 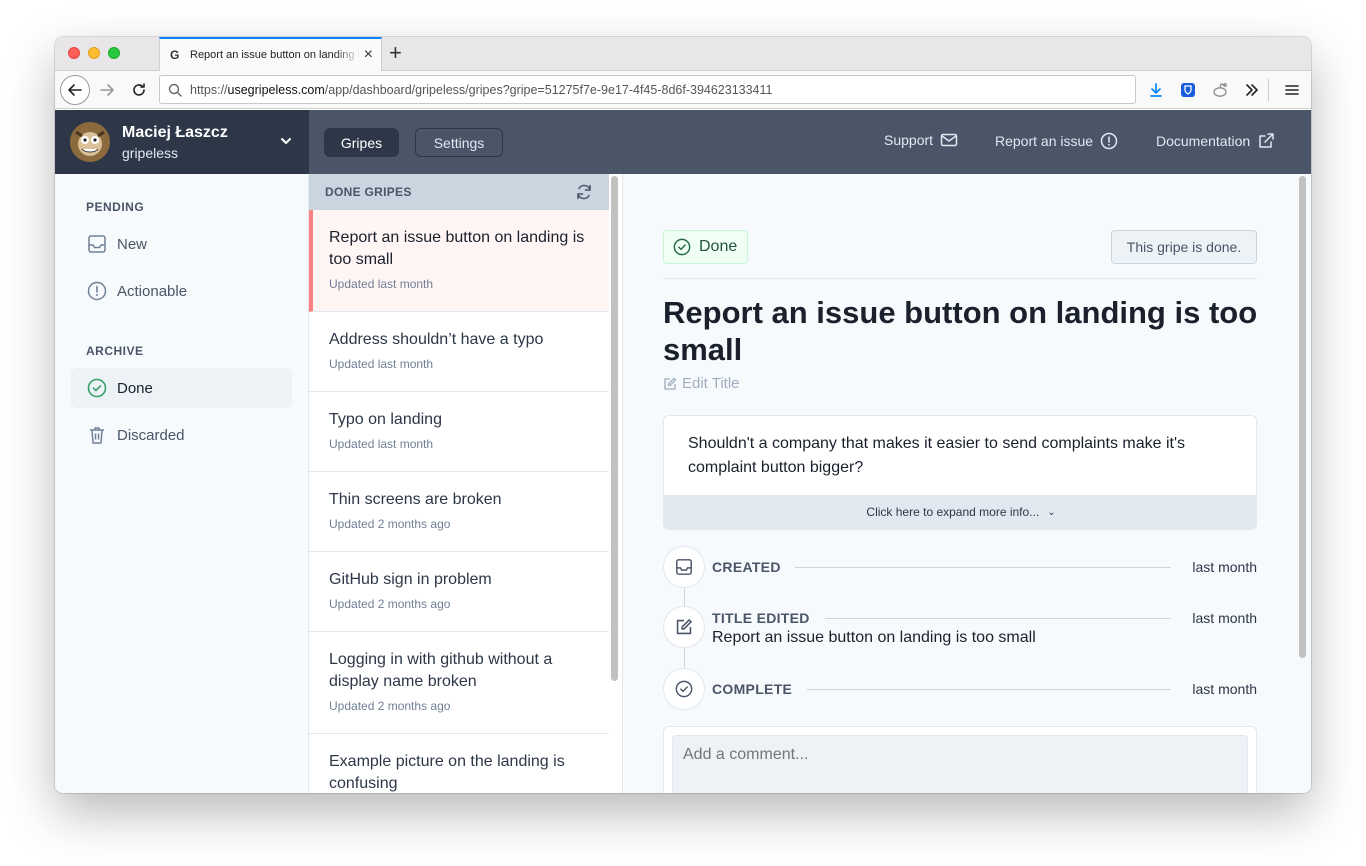 What do you see at coordinates (175, 90) in the screenshot?
I see `search-icon` at bounding box center [175, 90].